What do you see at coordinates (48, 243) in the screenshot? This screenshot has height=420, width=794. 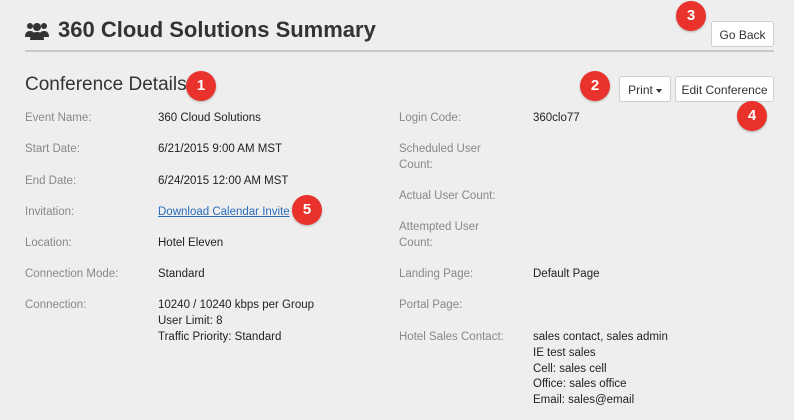 I see `location-label: Location:` at bounding box center [48, 243].